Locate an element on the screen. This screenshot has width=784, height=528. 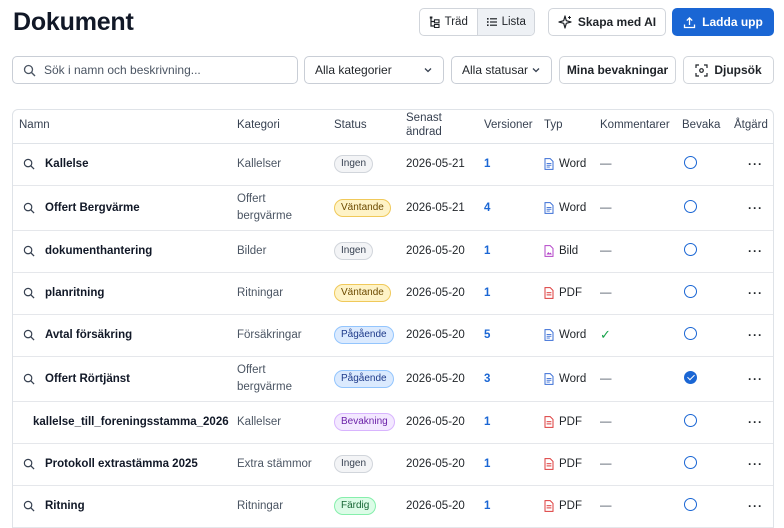
document-name-link: Offert Rörtjänst is located at coordinates (87, 379).